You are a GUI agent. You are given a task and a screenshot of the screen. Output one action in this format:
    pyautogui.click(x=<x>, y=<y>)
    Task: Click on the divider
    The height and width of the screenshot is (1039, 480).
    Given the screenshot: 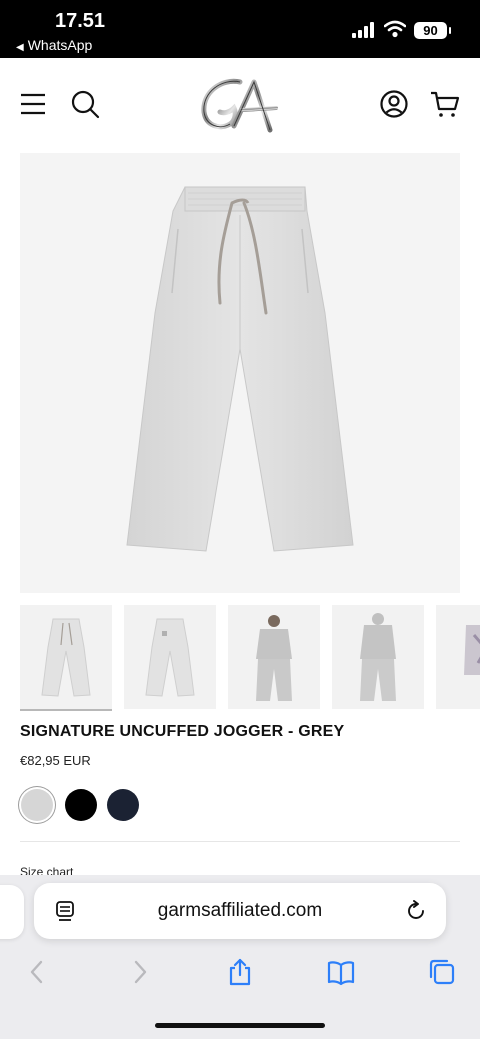 What is the action you would take?
    pyautogui.click(x=240, y=841)
    